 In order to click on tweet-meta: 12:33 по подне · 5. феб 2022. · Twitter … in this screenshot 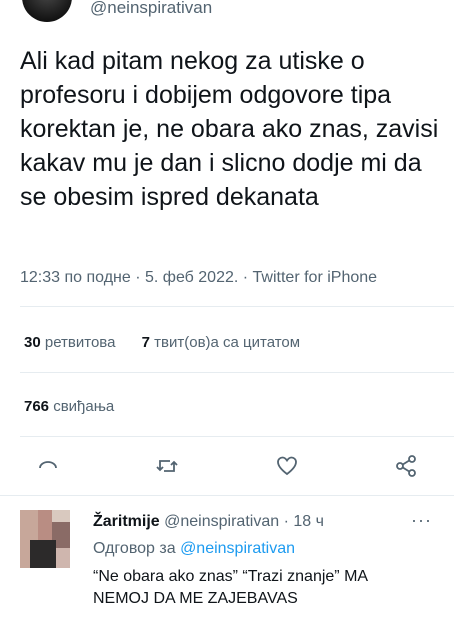, I will do `click(199, 277)`.